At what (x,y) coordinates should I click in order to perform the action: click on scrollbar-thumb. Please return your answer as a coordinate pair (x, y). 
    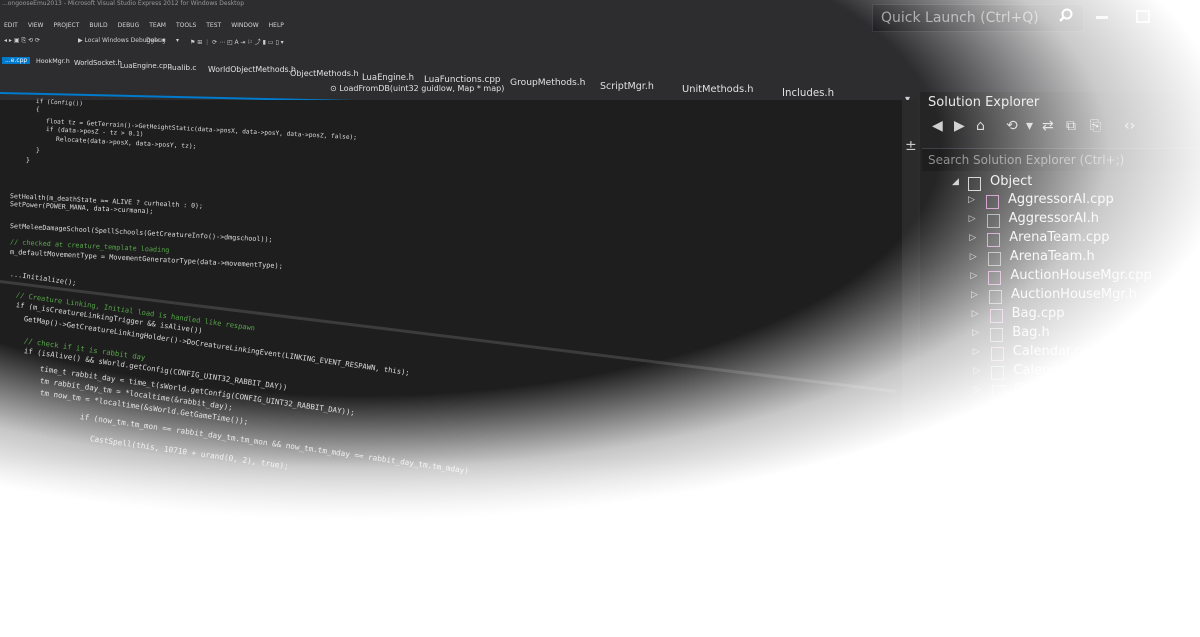
    Looking at the image, I should click on (910, 464).